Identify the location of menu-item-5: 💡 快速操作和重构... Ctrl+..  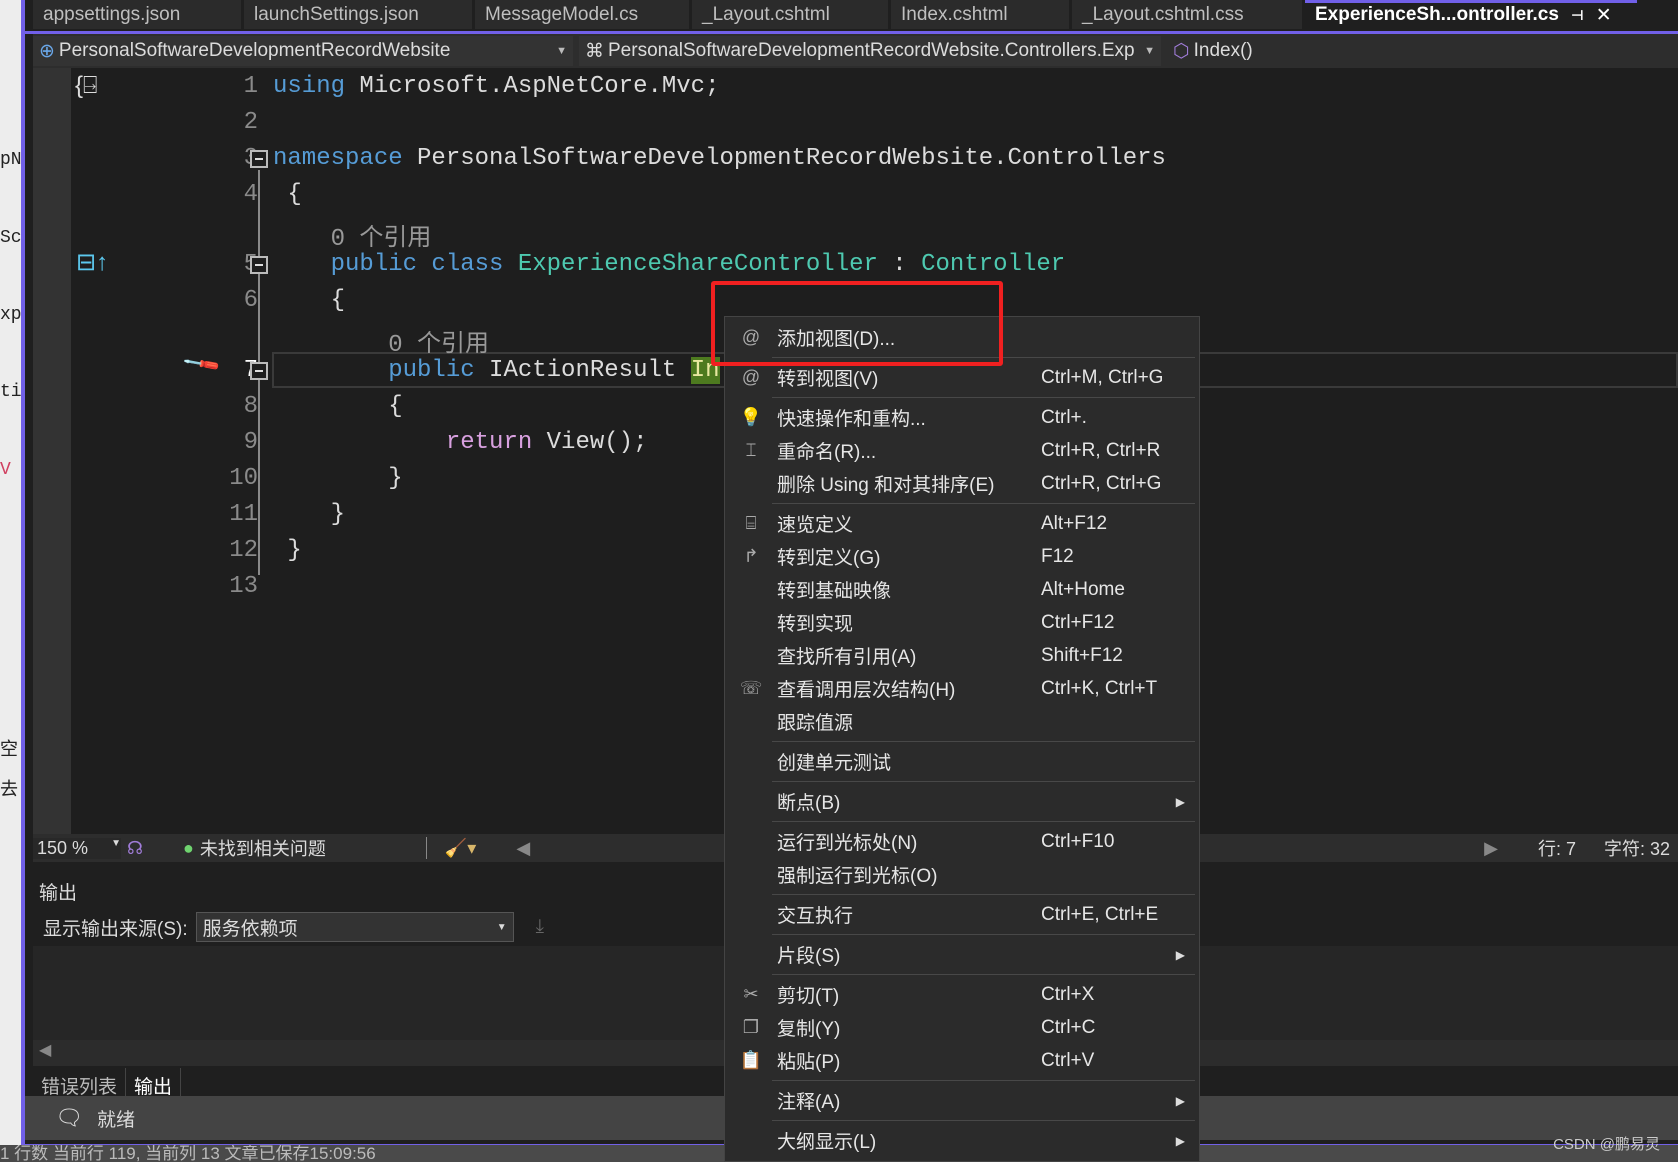
(962, 417).